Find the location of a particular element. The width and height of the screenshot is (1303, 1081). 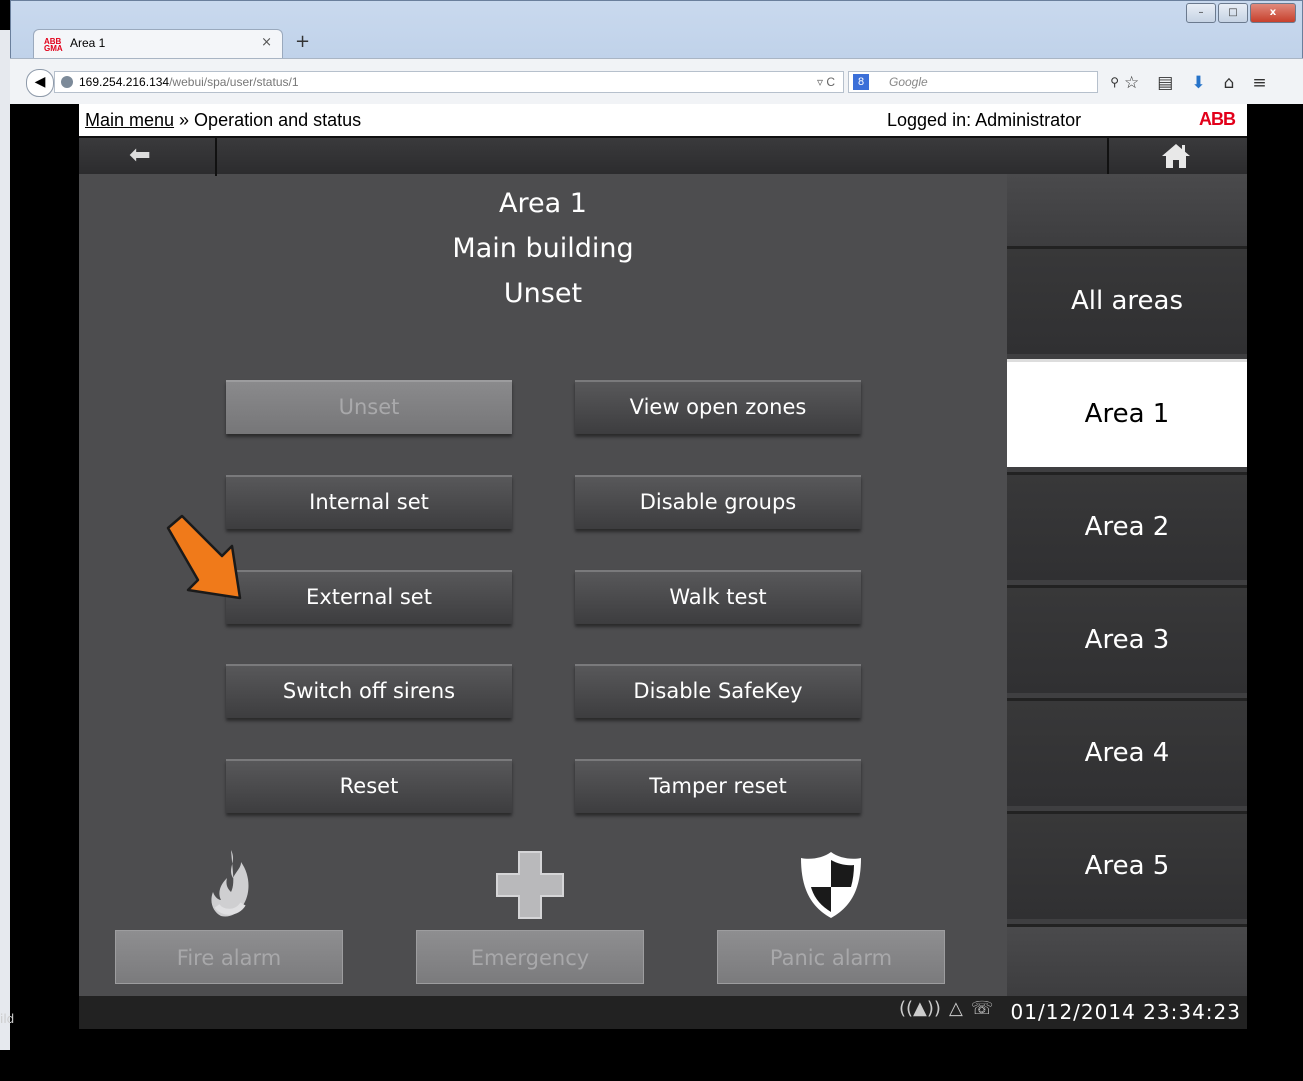

area-description: Main building is located at coordinates (543, 248).